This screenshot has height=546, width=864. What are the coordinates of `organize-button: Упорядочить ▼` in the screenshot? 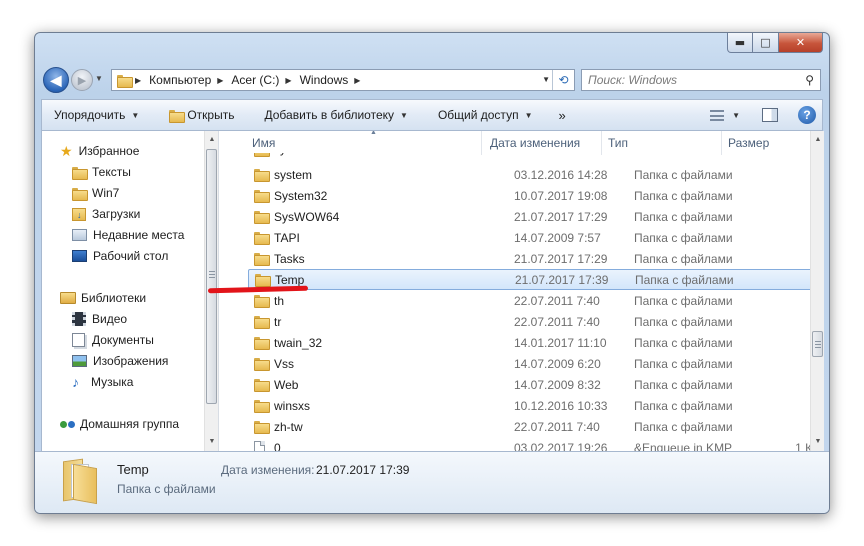 It's located at (95, 115).